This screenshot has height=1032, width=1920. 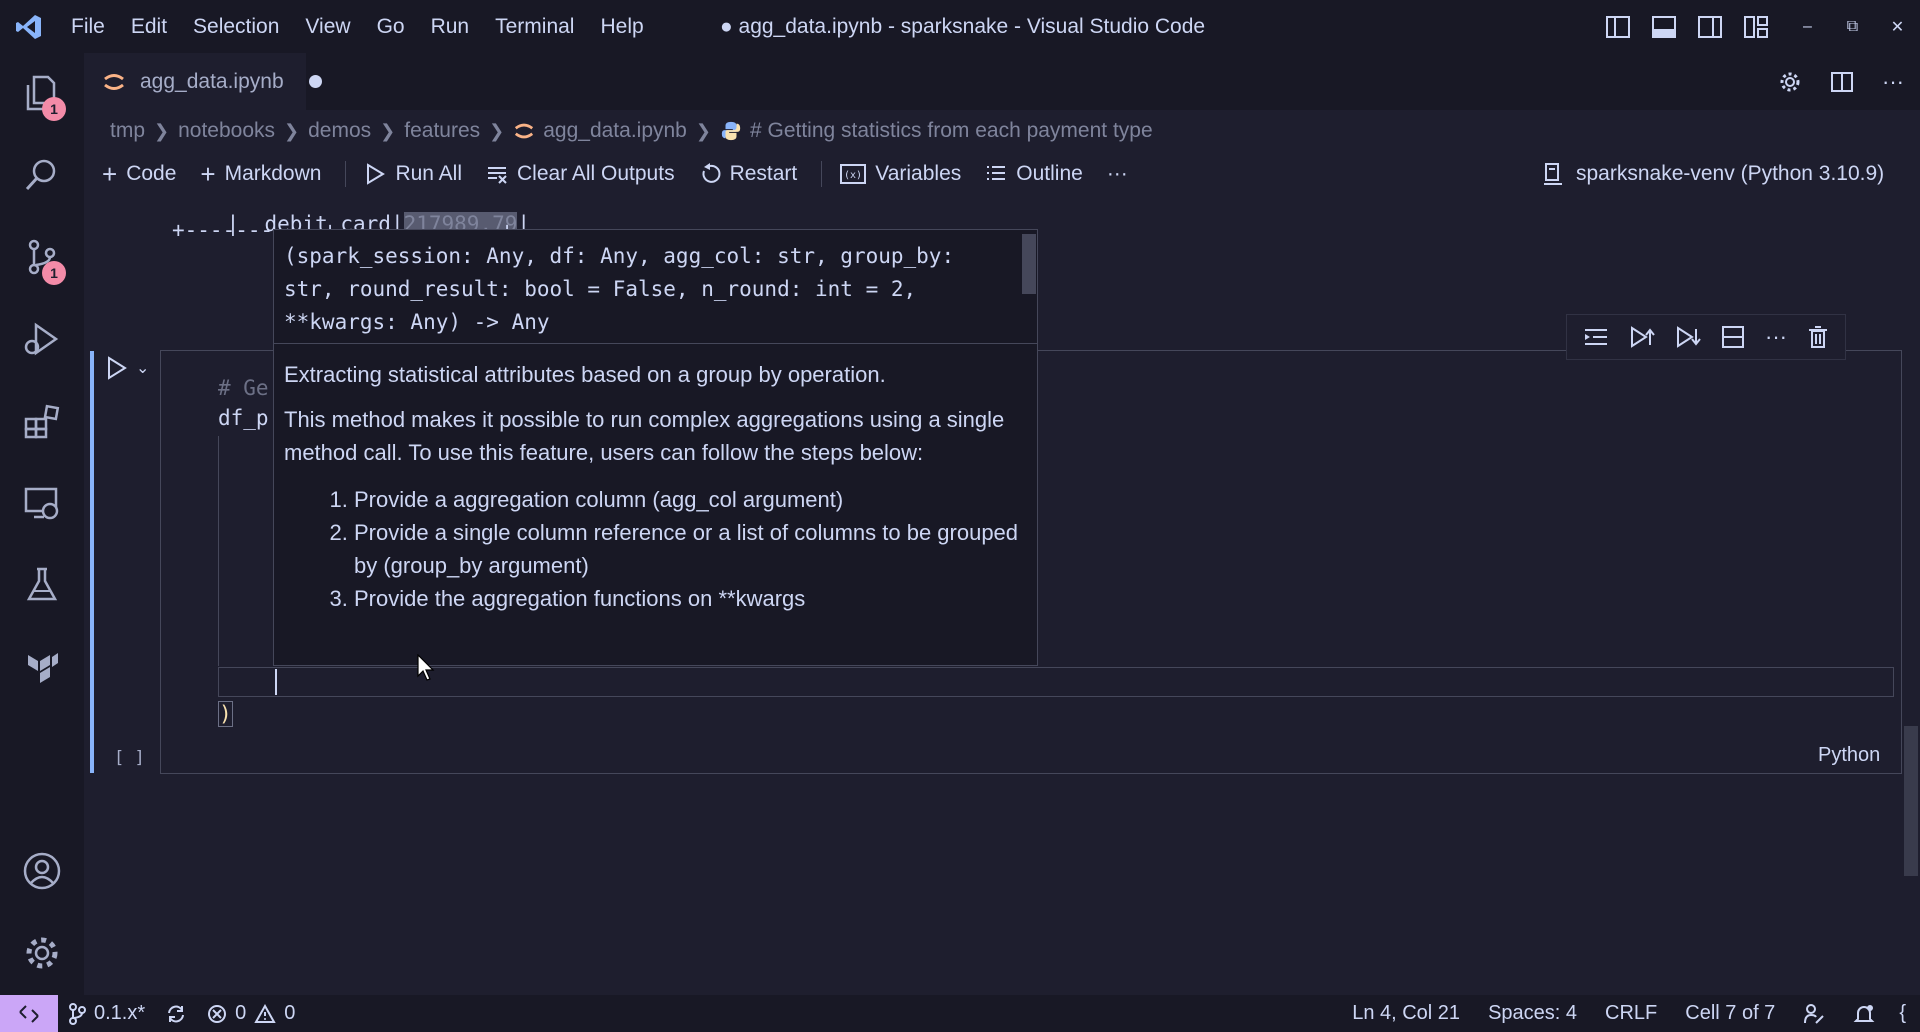 What do you see at coordinates (106, 1013) in the screenshot?
I see `git-branch-status: 0.1.x*` at bounding box center [106, 1013].